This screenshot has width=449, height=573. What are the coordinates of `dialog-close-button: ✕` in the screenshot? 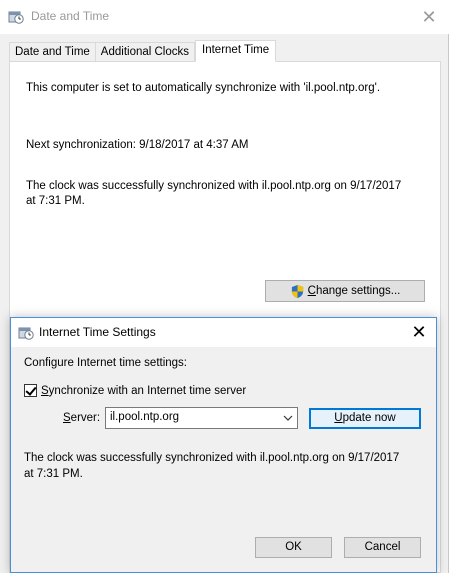 It's located at (419, 332).